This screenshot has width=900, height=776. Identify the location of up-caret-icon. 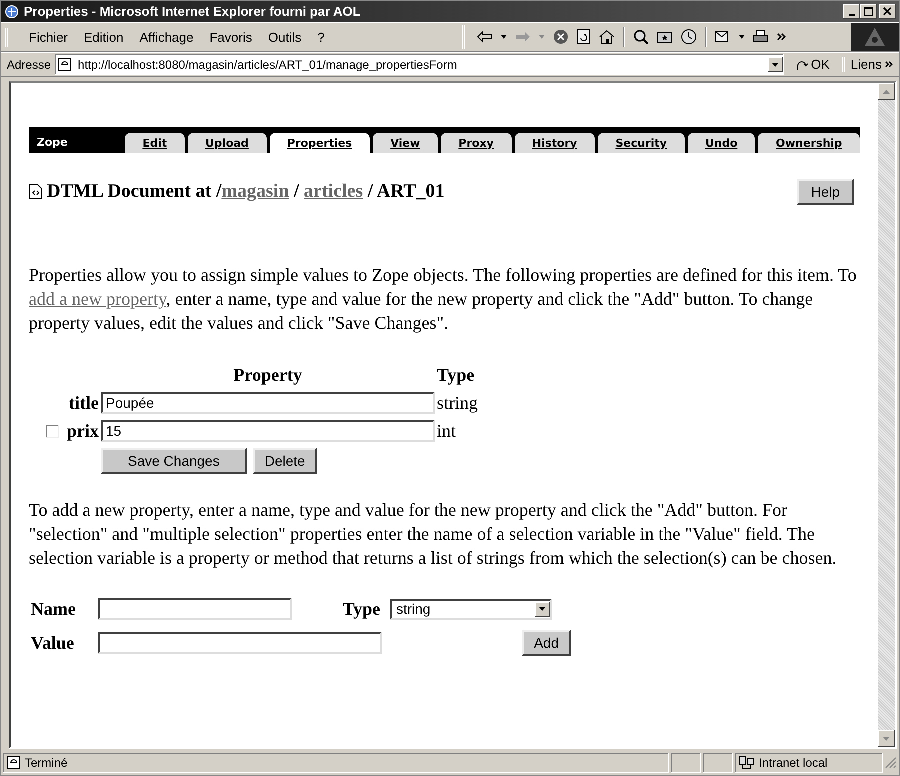
(886, 92).